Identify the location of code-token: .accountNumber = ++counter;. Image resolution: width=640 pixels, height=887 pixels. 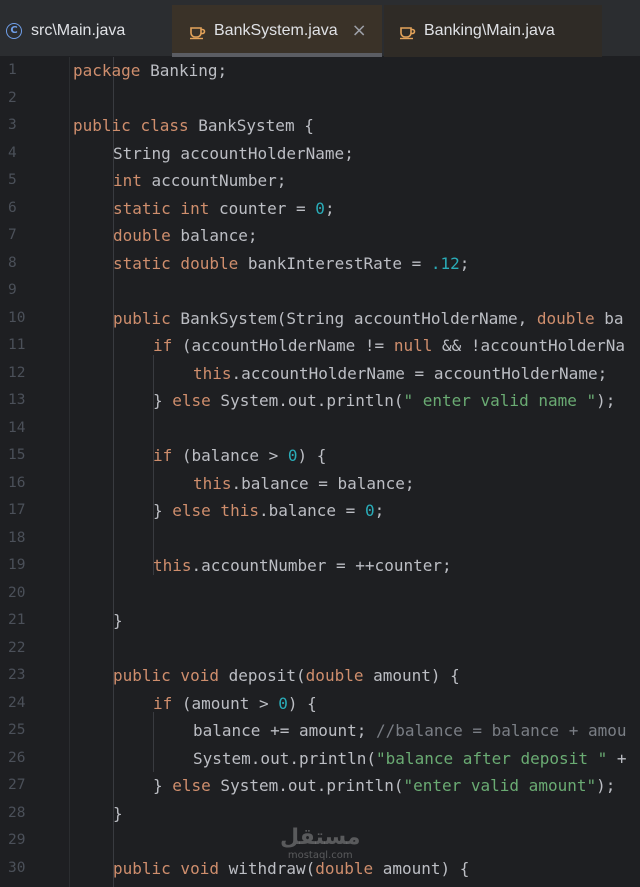
(321, 565).